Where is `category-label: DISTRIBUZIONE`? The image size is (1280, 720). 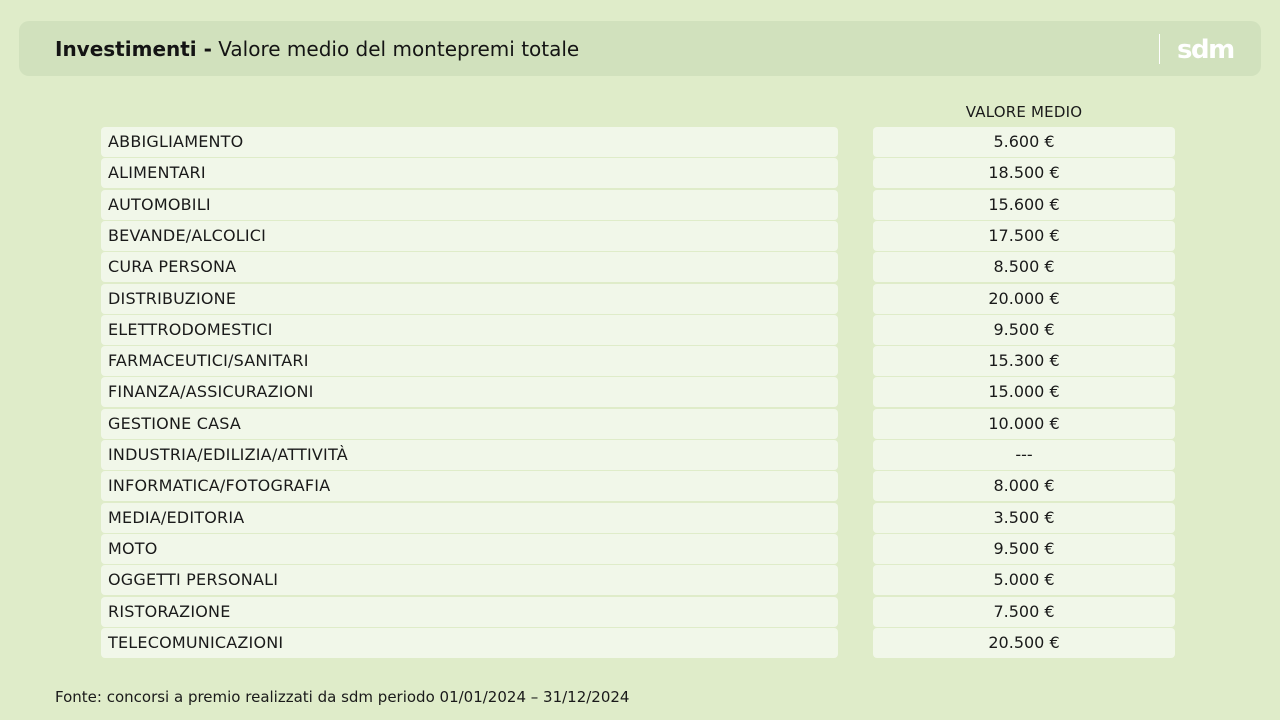 category-label: DISTRIBUZIONE is located at coordinates (469, 299).